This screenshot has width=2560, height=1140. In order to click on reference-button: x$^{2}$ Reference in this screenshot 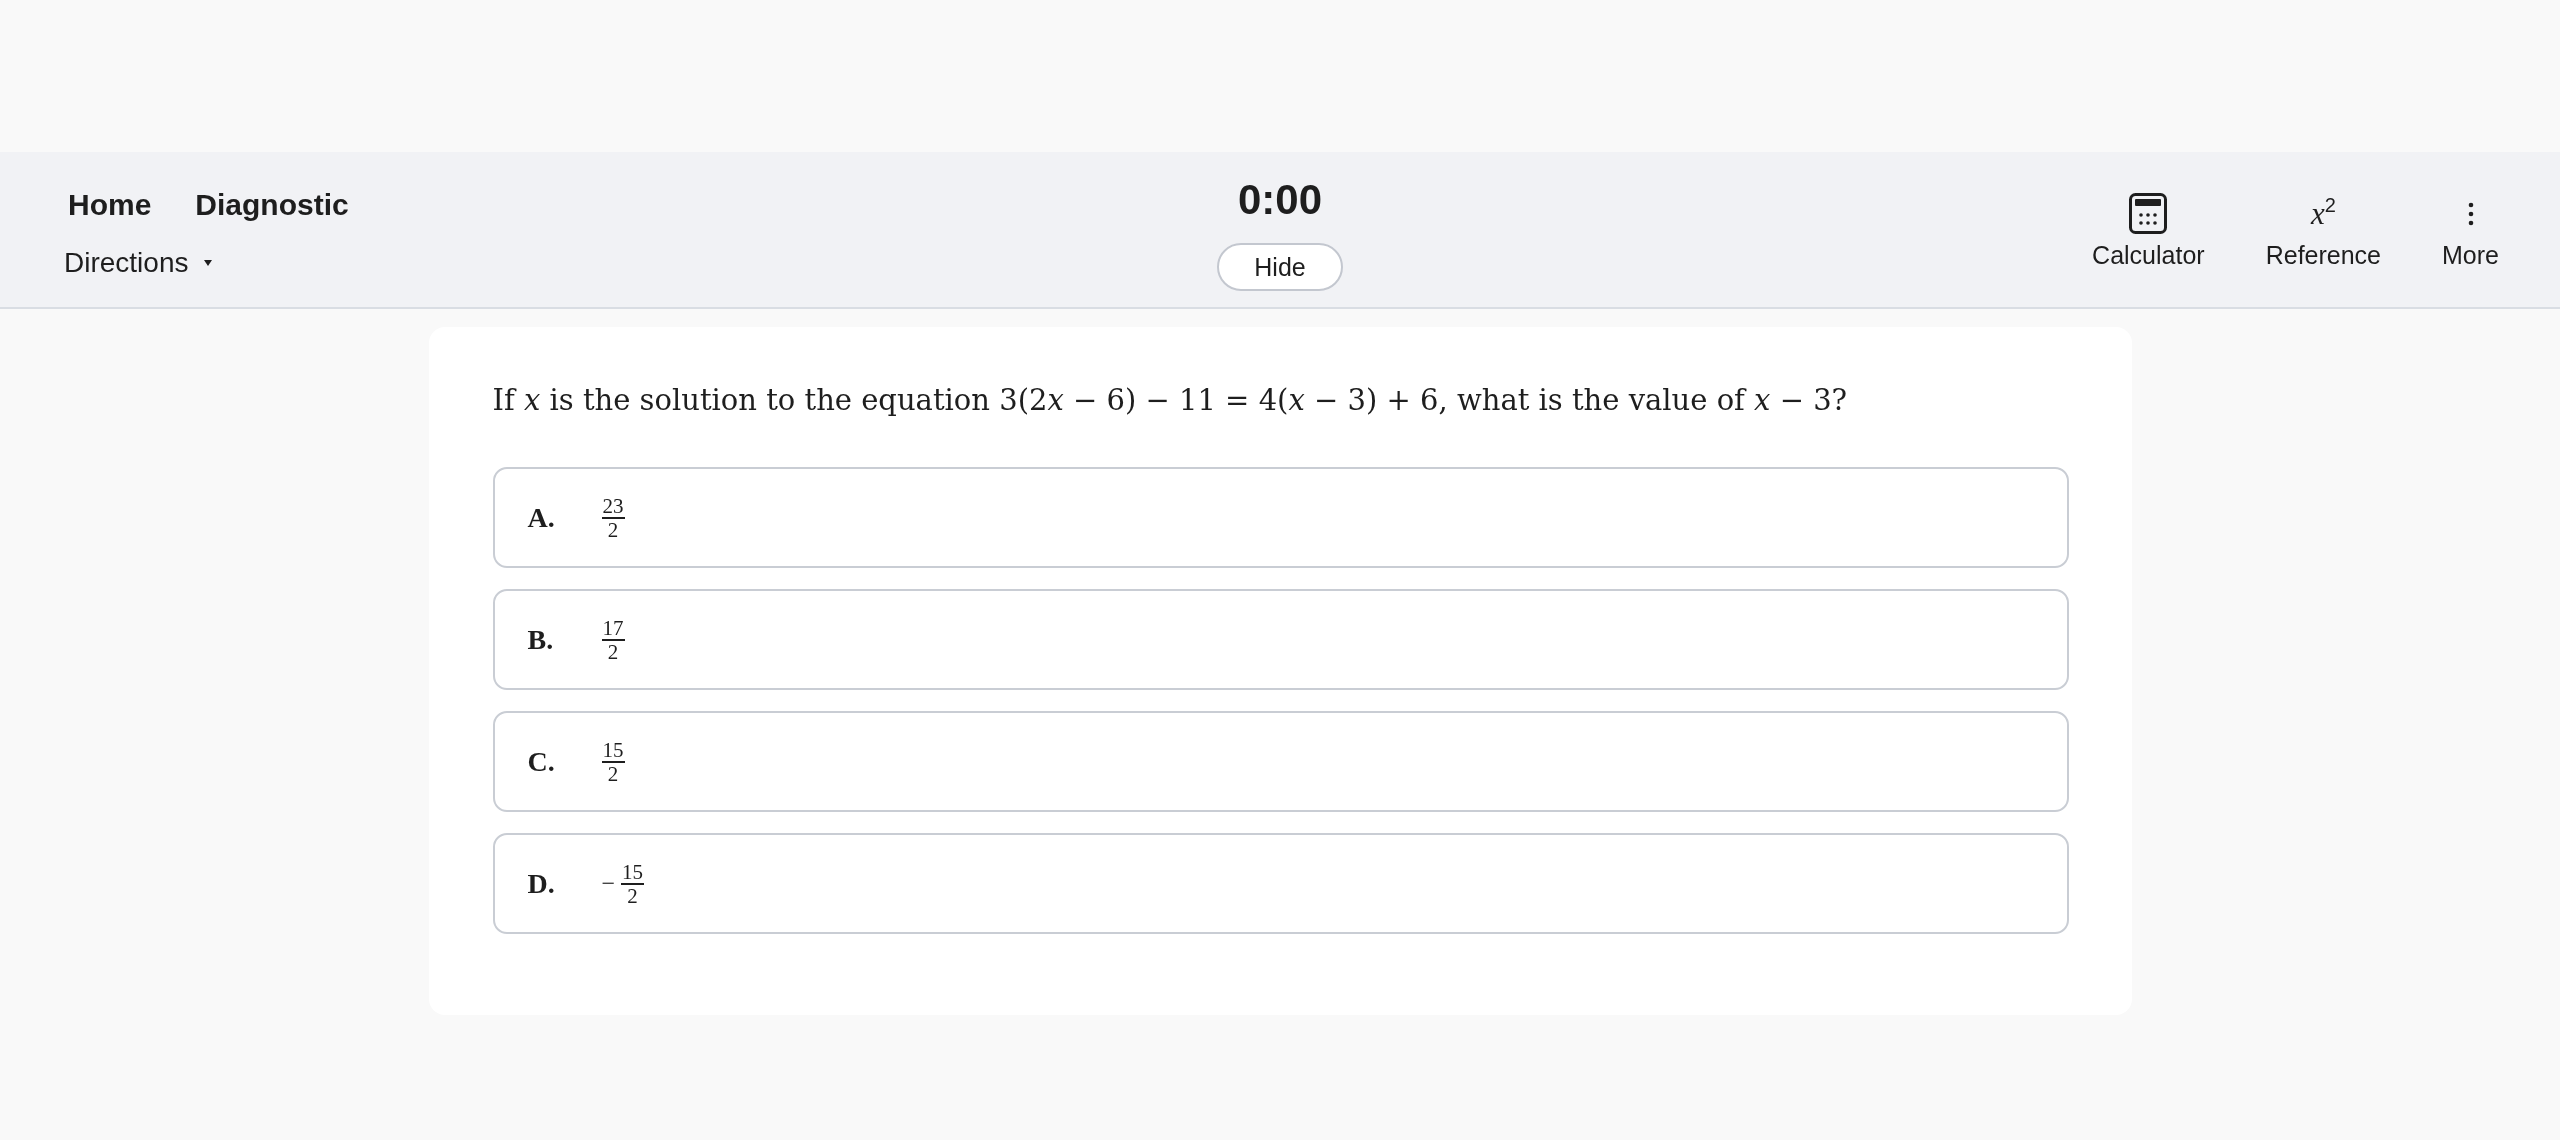, I will do `click(2323, 231)`.